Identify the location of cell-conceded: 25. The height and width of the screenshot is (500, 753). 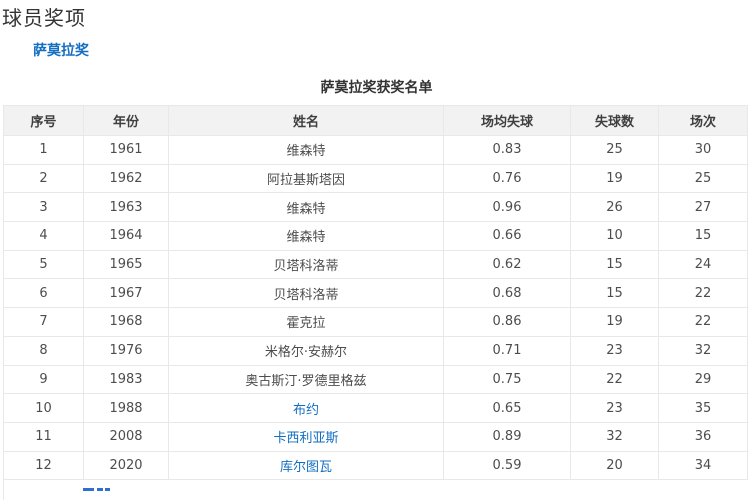
(614, 150).